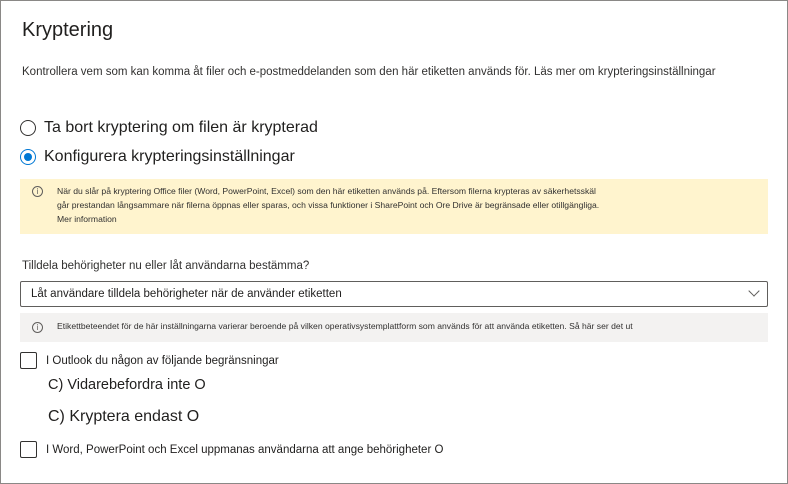 The image size is (788, 484). What do you see at coordinates (28, 360) in the screenshot?
I see `outlook-restrictions-checkbox` at bounding box center [28, 360].